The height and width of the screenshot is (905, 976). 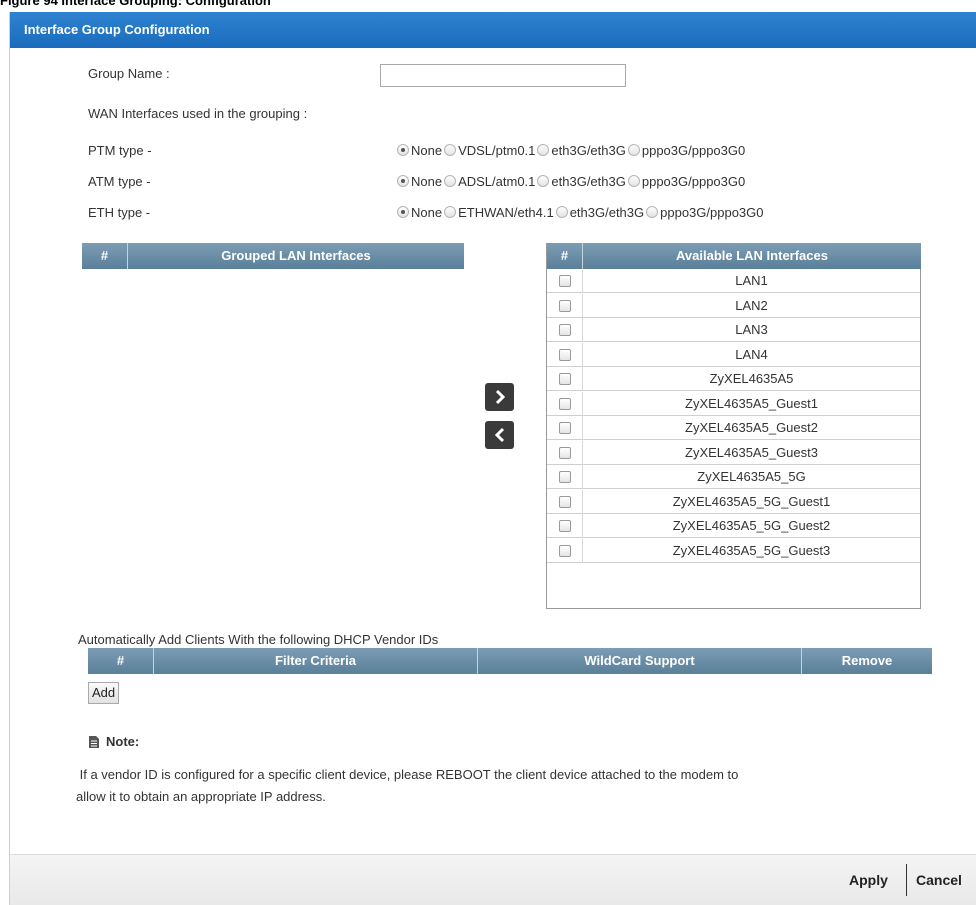 I want to click on wan-radio-label: ADSL/atm0.1, so click(x=497, y=181).